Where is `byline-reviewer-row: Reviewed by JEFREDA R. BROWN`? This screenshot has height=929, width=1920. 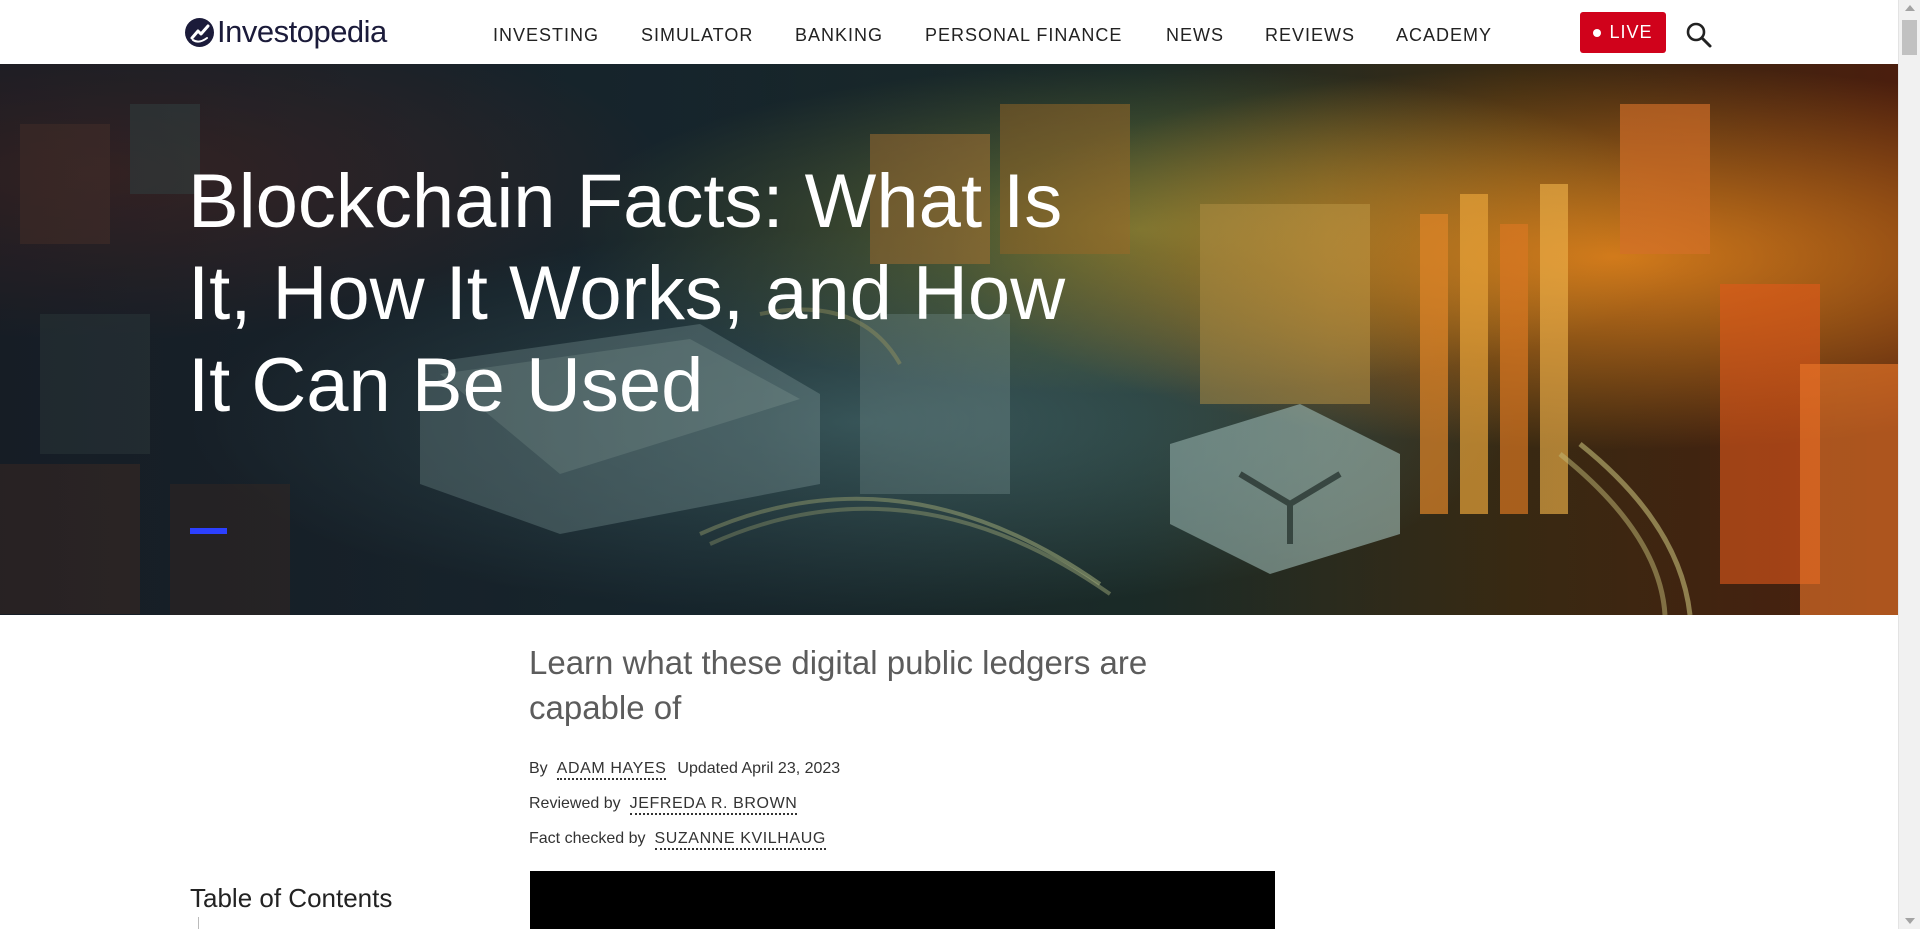
byline-reviewer-row: Reviewed by JEFREDA R. BROWN is located at coordinates (668, 804).